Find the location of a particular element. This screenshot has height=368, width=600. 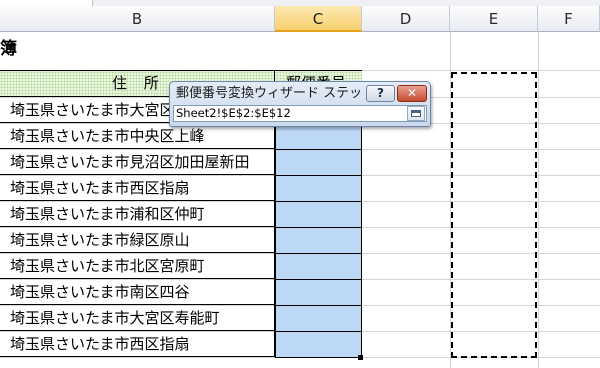

column-header-c: C is located at coordinates (318, 19).